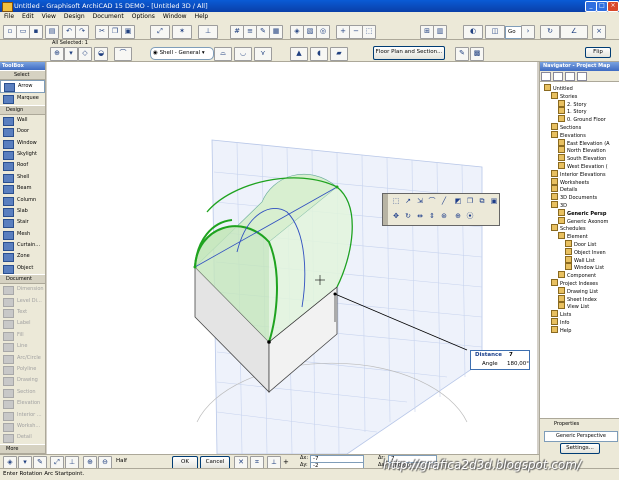  Describe the element at coordinates (182, 32) in the screenshot. I see `magic-wand-icon: ✶` at that location.